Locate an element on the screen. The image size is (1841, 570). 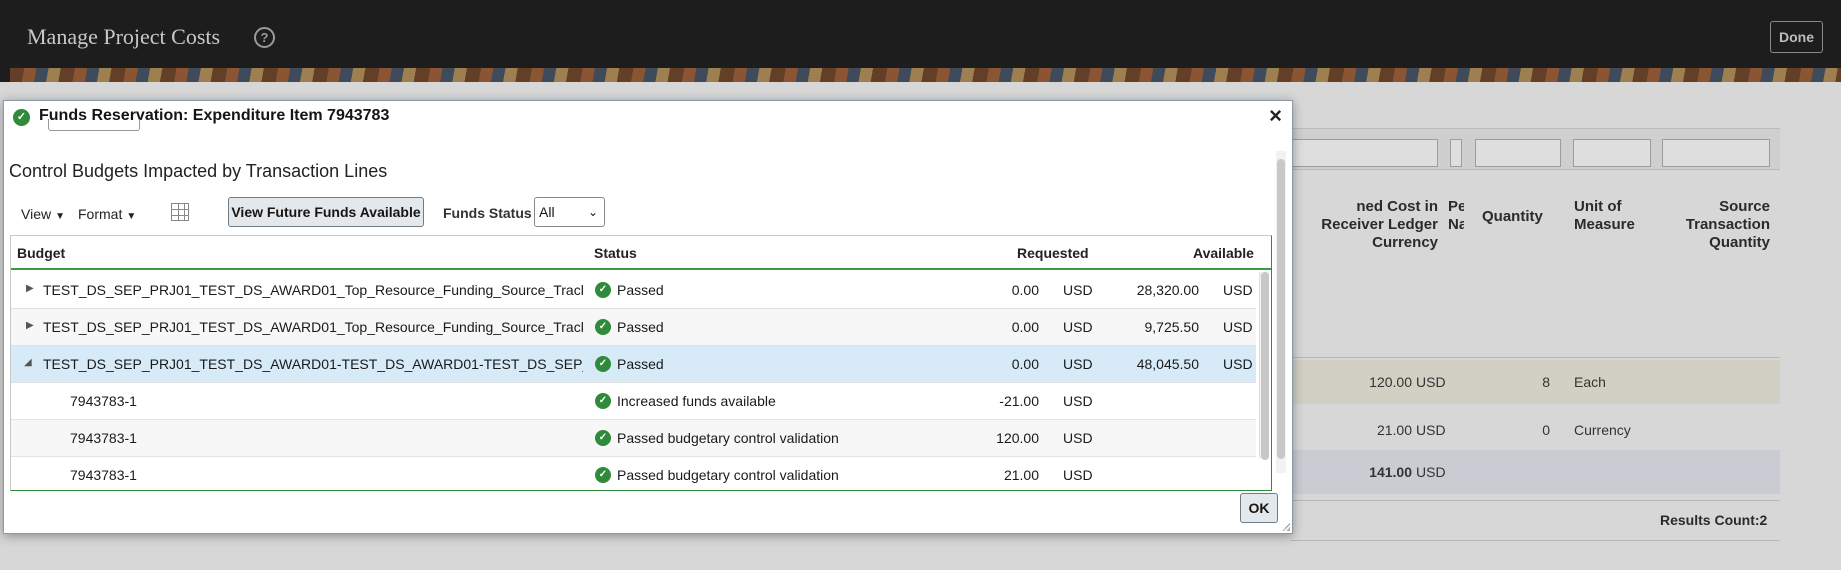
dialog-scrollbar is located at coordinates (1281, 312).